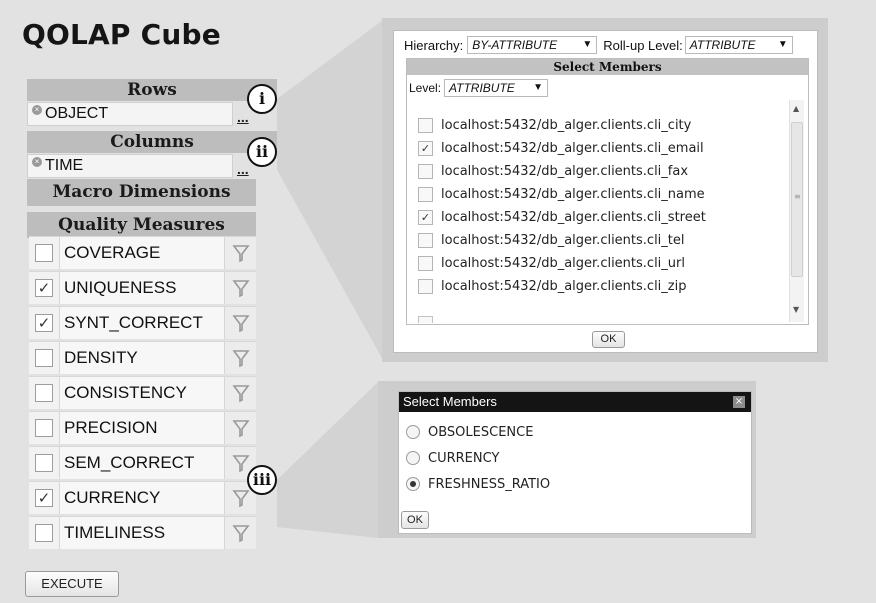 The height and width of the screenshot is (603, 876). Describe the element at coordinates (565, 171) in the screenshot. I see `member-label: localhost:5432/db_alger.clients.cli_fax` at that location.